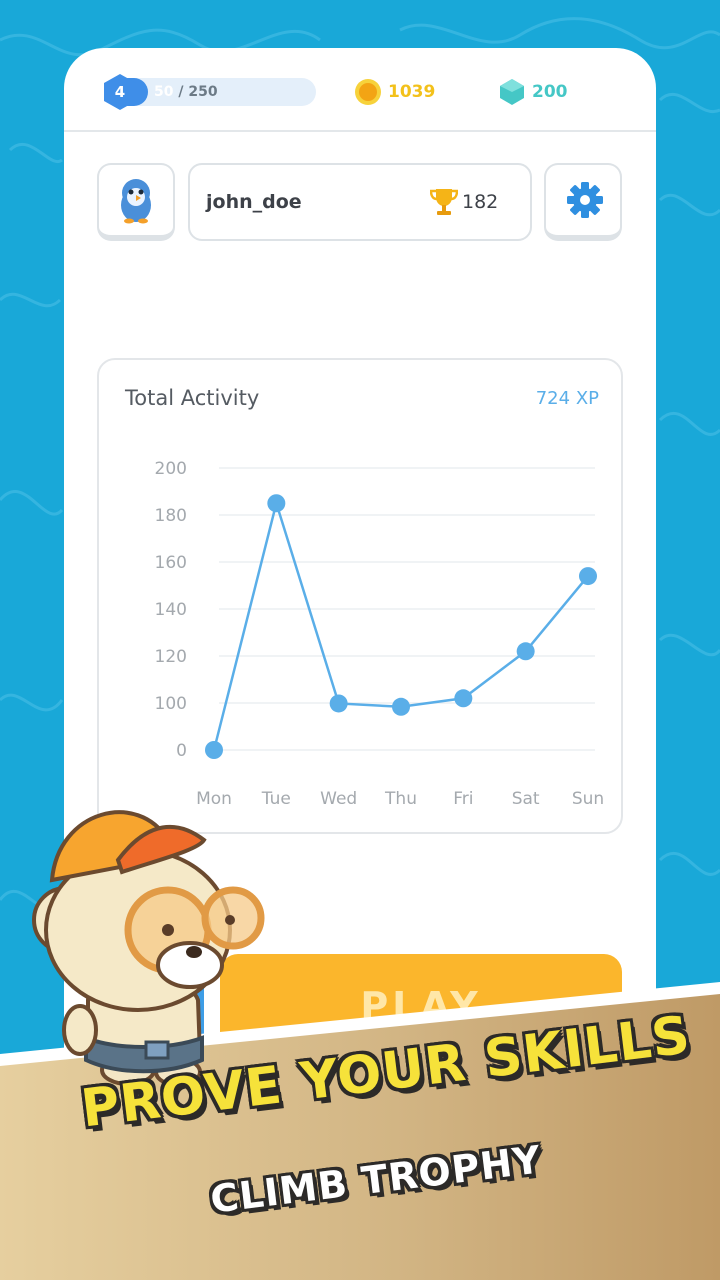 This screenshot has width=720, height=1280. What do you see at coordinates (338, 799) in the screenshot?
I see `x-tick-label: Wed` at bounding box center [338, 799].